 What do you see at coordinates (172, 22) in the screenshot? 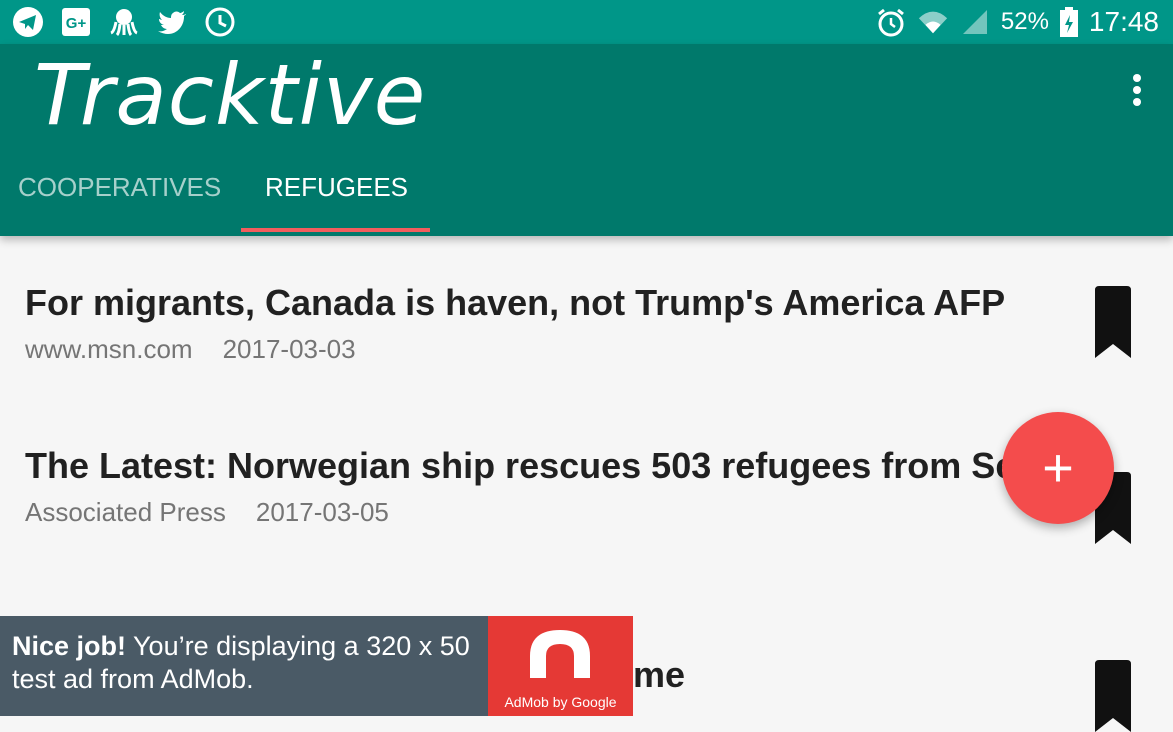
I see `twitter-icon` at bounding box center [172, 22].